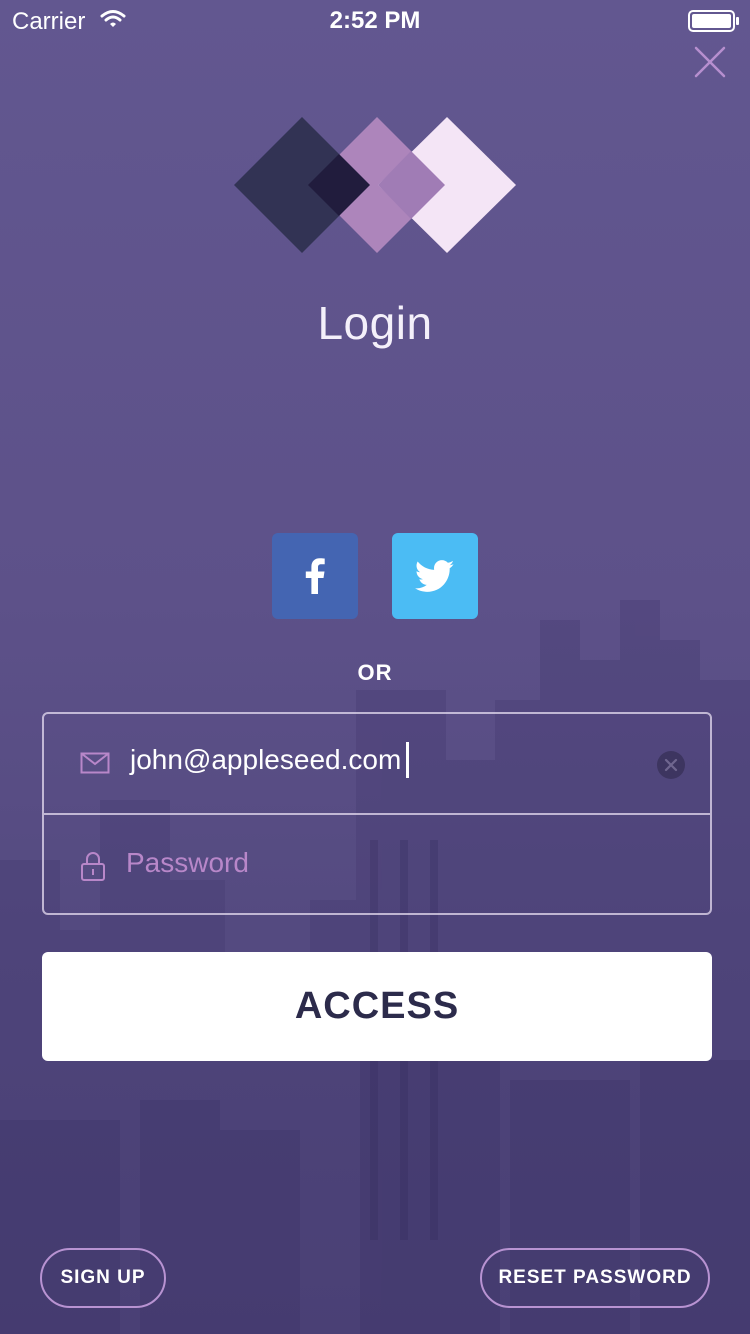 The image size is (750, 1334). Describe the element at coordinates (710, 62) in the screenshot. I see `close-icon` at that location.